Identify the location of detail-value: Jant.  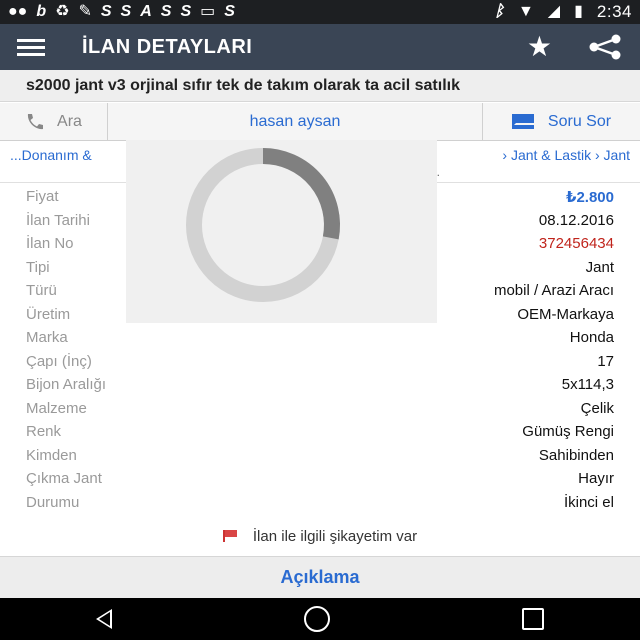
(599, 267).